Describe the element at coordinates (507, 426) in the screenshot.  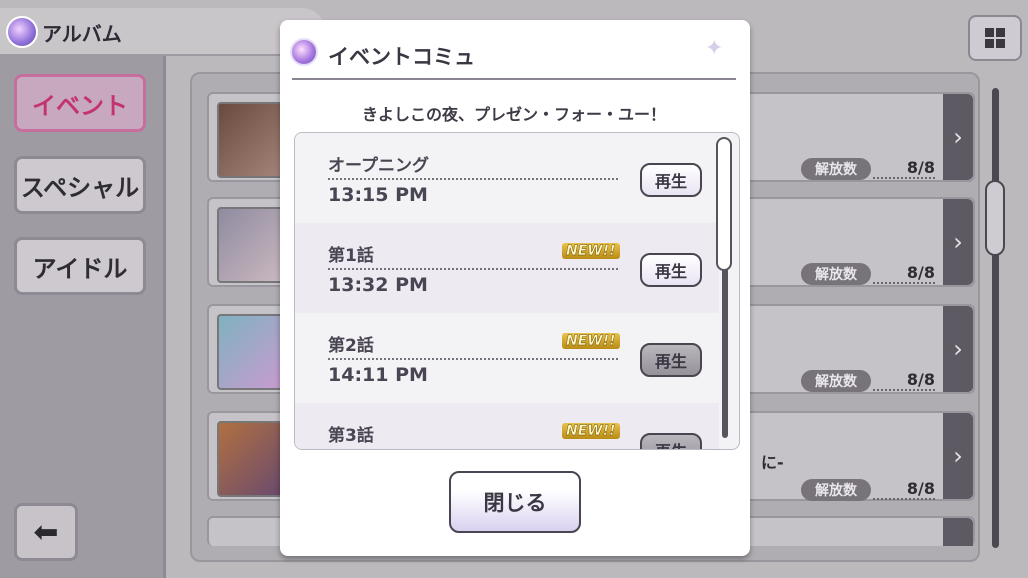
I see `episode-row: 第3話 NEW!! 再生` at that location.